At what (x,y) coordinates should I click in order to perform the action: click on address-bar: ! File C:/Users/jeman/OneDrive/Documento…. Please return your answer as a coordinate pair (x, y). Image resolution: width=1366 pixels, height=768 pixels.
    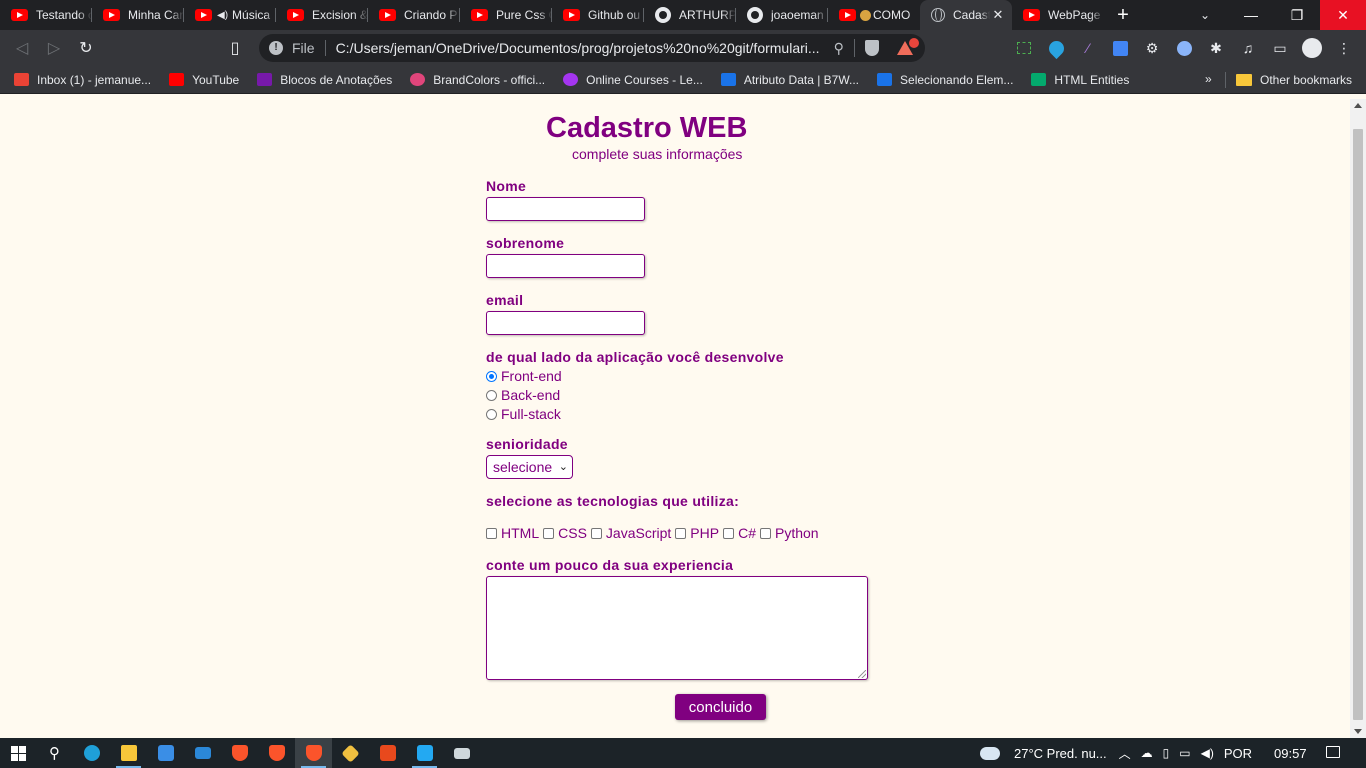
    Looking at the image, I should click on (592, 48).